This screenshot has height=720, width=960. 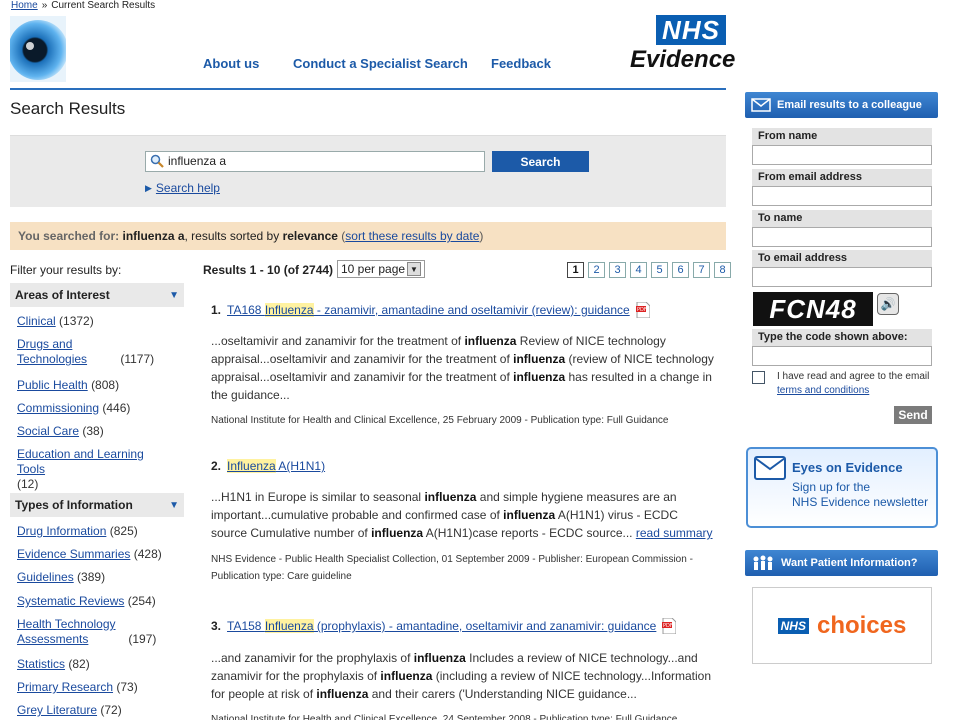 I want to click on facet-count: (389), so click(x=91, y=577).